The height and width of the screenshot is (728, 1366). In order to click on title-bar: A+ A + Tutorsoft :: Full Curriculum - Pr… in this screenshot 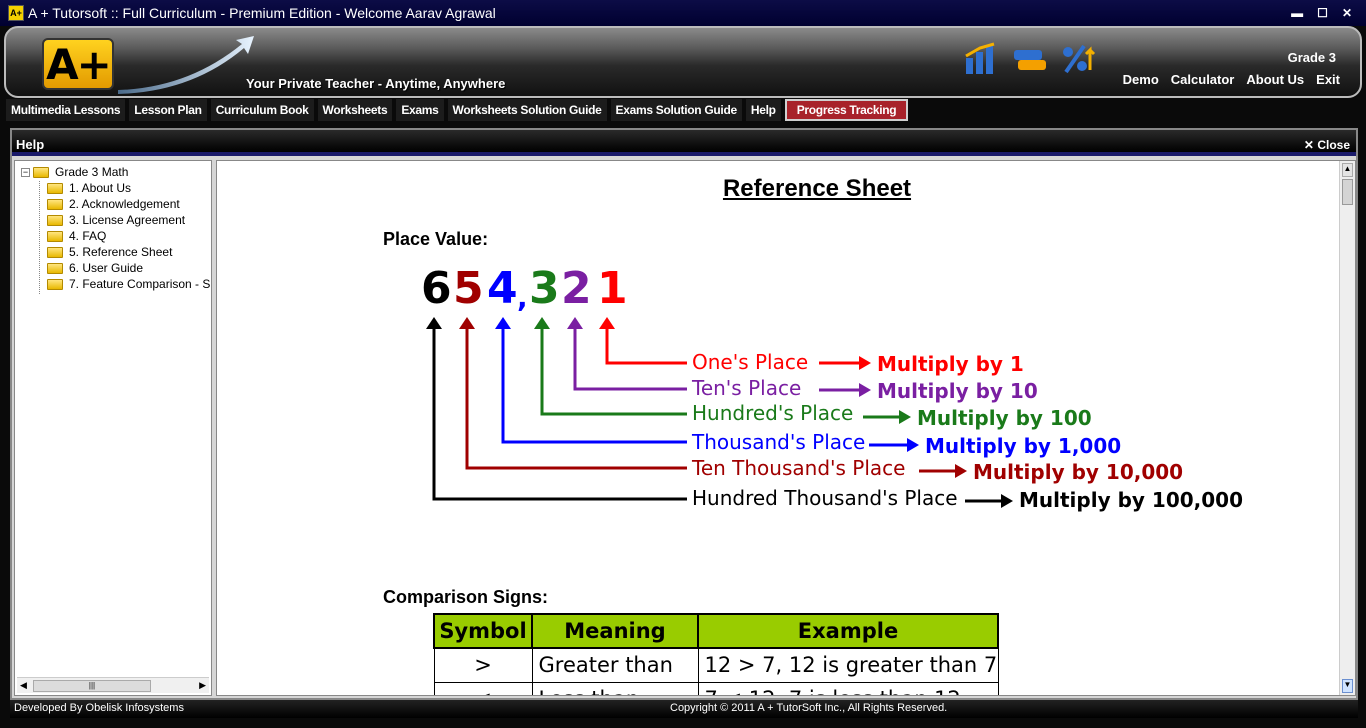, I will do `click(683, 13)`.